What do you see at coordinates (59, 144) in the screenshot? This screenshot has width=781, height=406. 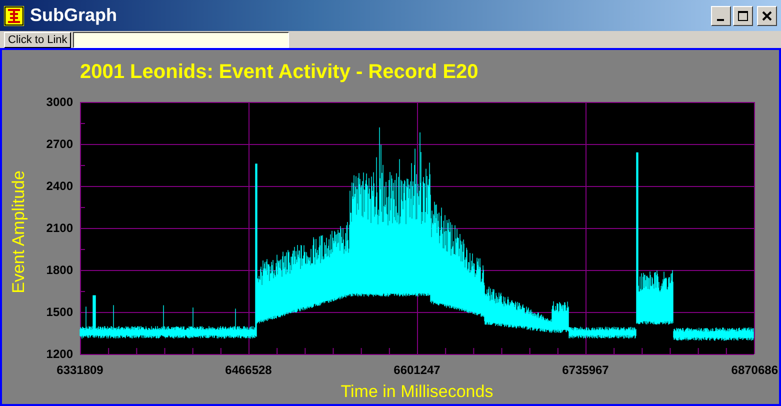 I see `y-tick-label: 2700` at bounding box center [59, 144].